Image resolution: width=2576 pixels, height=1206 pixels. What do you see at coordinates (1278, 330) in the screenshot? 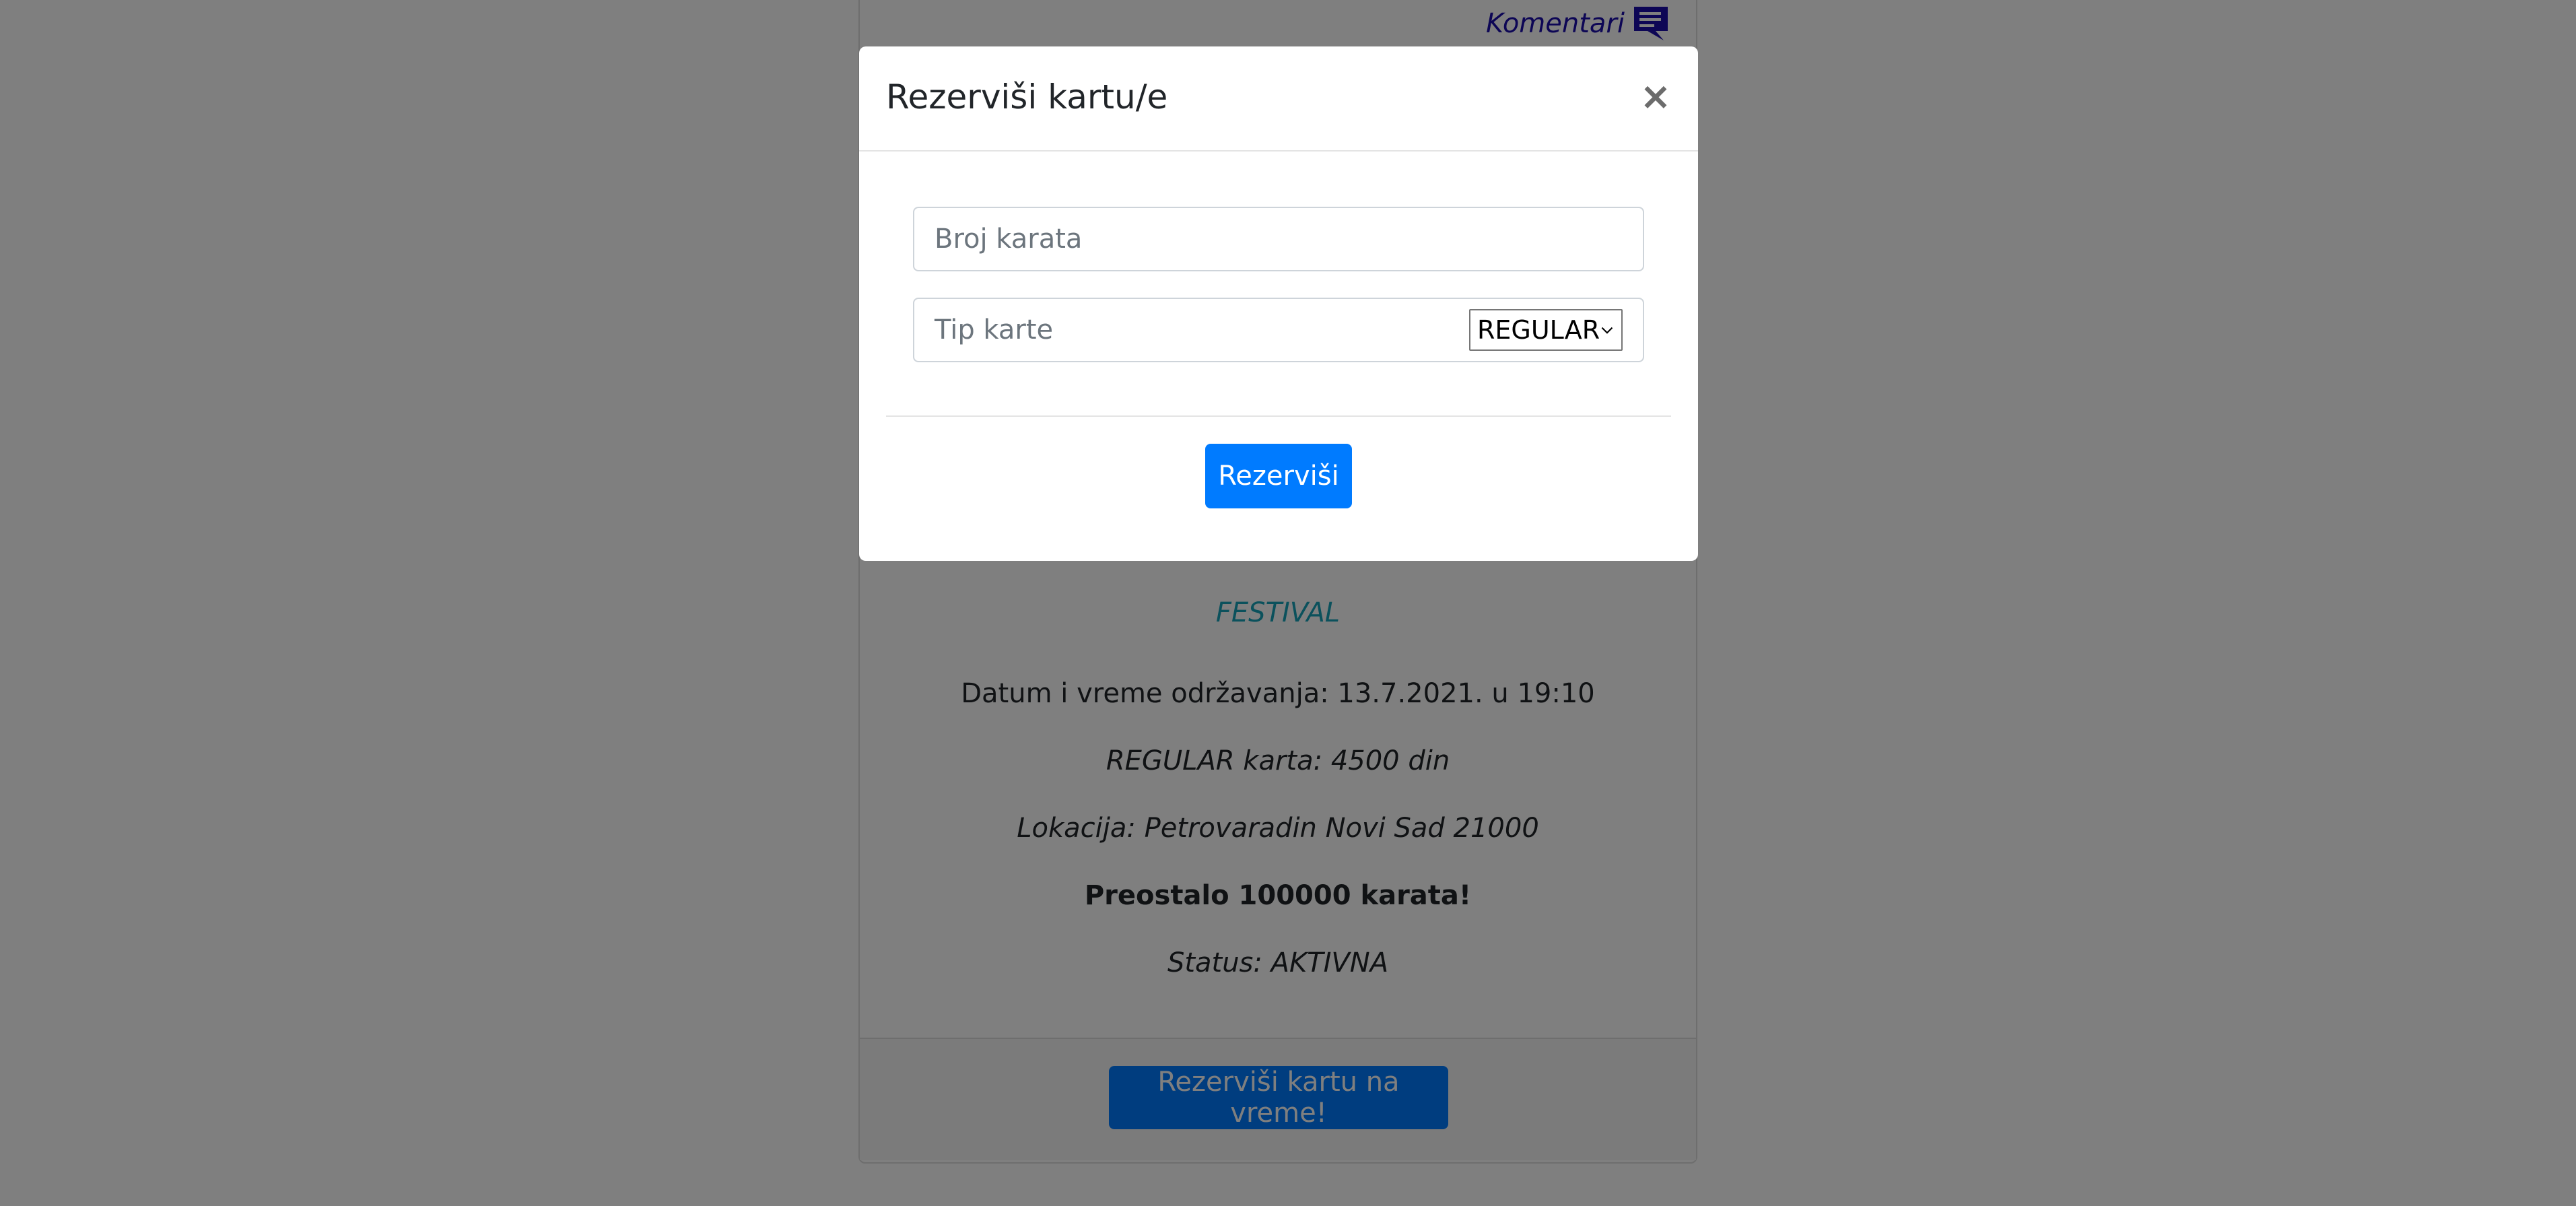
I see `ticket-type-field: Tip karte REGULAR` at bounding box center [1278, 330].